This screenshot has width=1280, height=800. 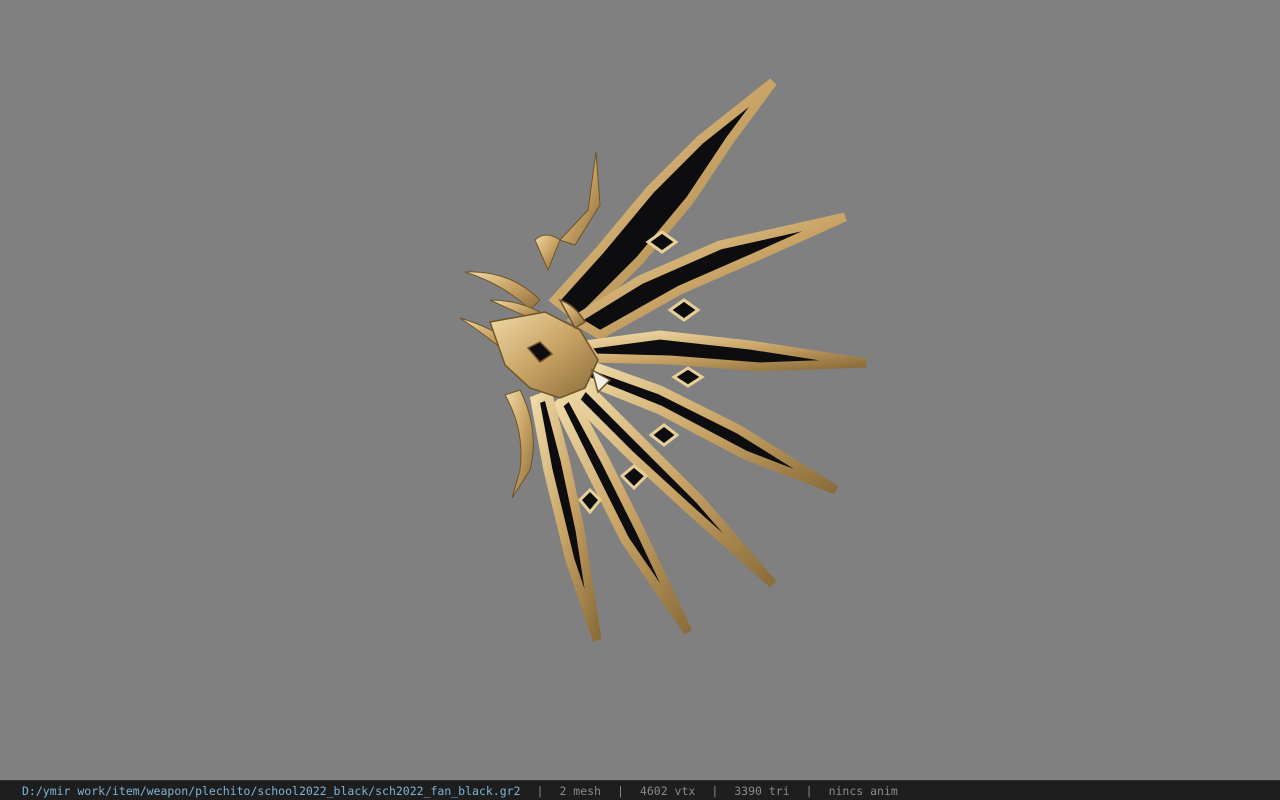 What do you see at coordinates (762, 790) in the screenshot?
I see `triangle-count-label: 3390 tri` at bounding box center [762, 790].